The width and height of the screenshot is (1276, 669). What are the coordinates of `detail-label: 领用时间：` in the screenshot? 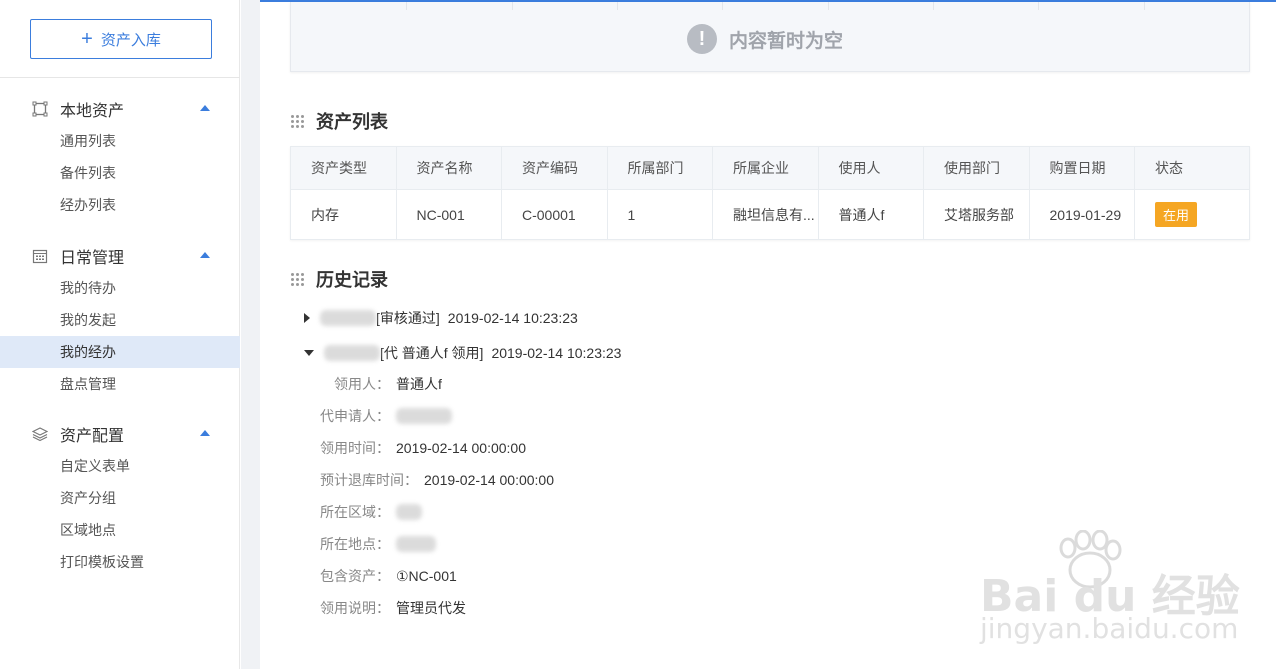 It's located at (355, 448).